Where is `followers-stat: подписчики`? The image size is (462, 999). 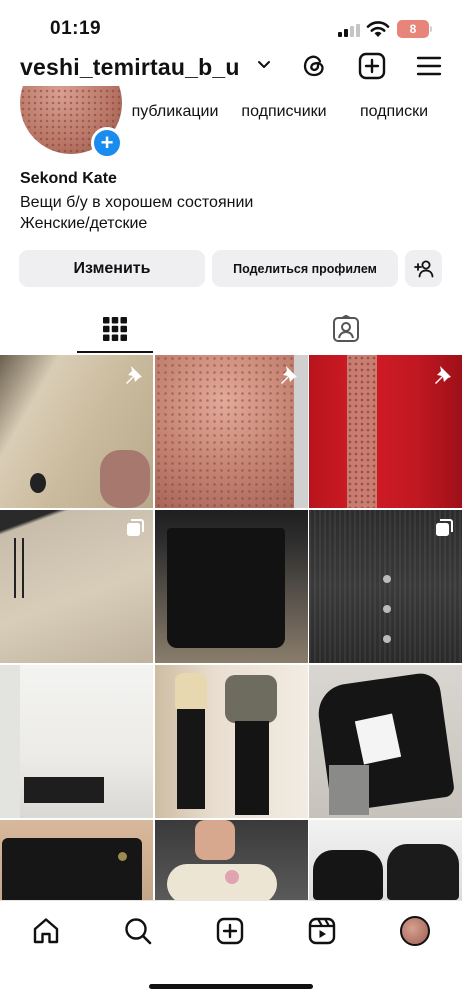
followers-stat: подписчики is located at coordinates (284, 102).